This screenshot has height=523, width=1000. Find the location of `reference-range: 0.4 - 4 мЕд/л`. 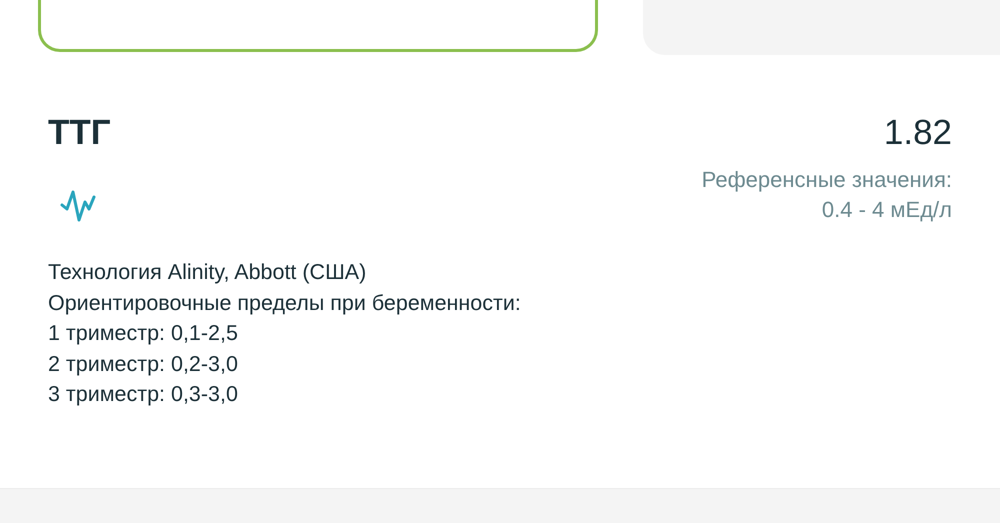

reference-range: 0.4 - 4 мЕд/л is located at coordinates (886, 210).